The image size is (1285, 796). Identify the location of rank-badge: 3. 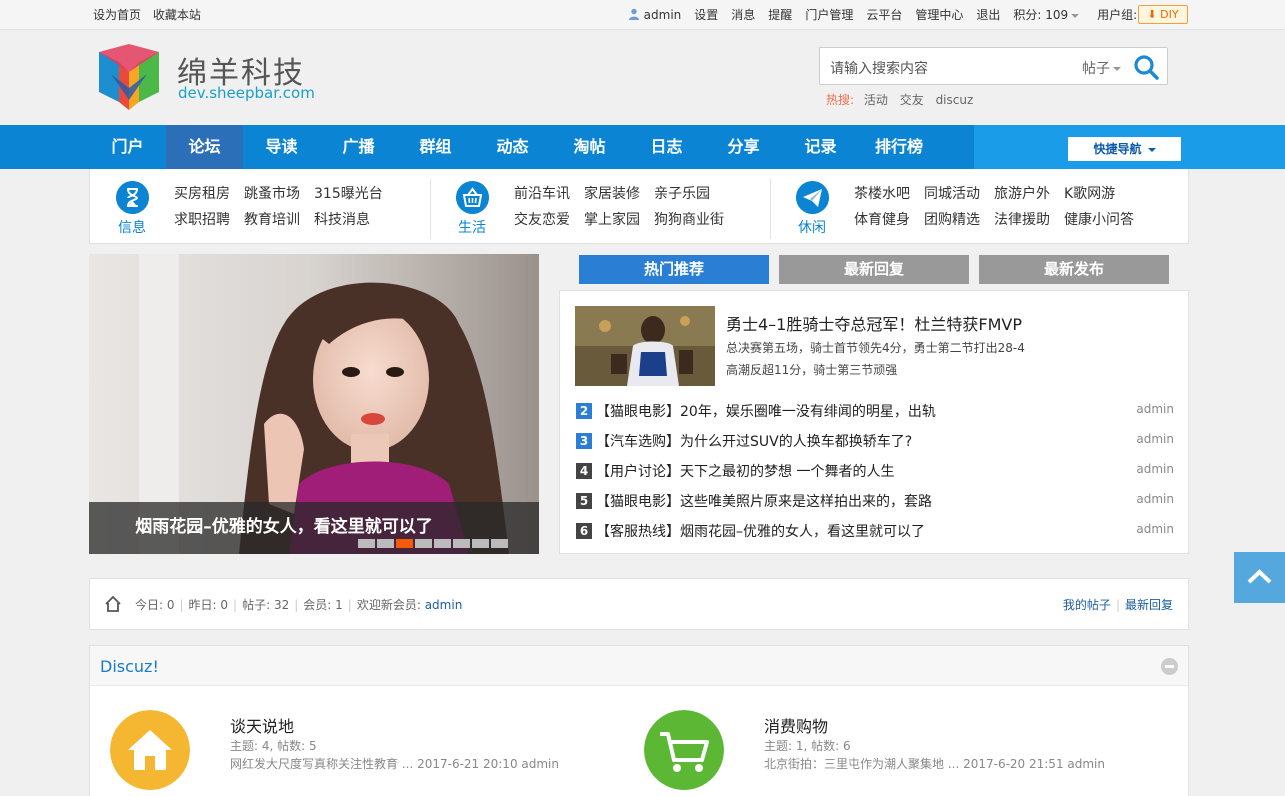
(584, 441).